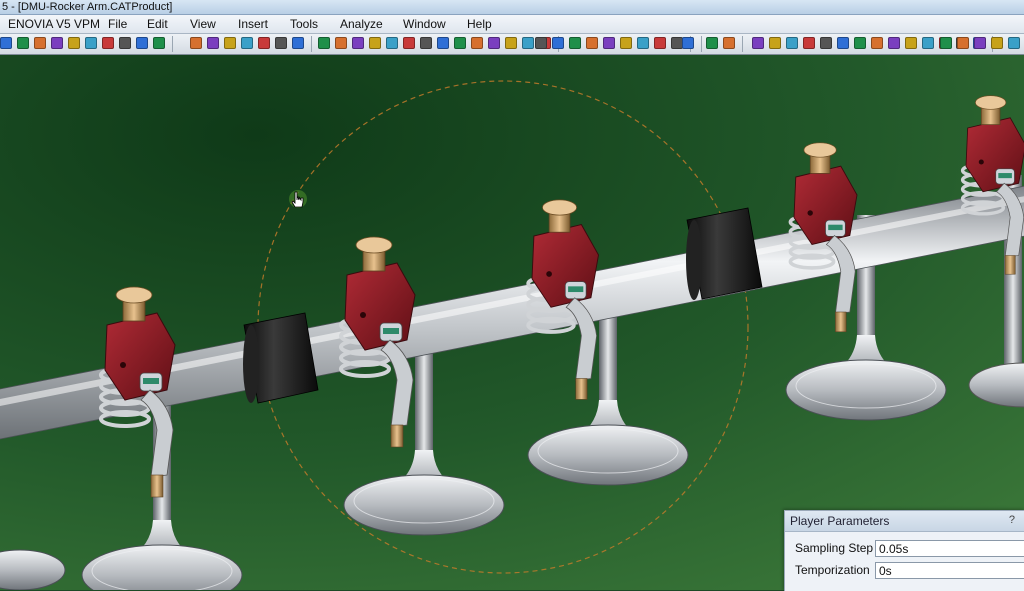 The width and height of the screenshot is (1024, 591). I want to click on temporization-label: Temporization, so click(832, 570).